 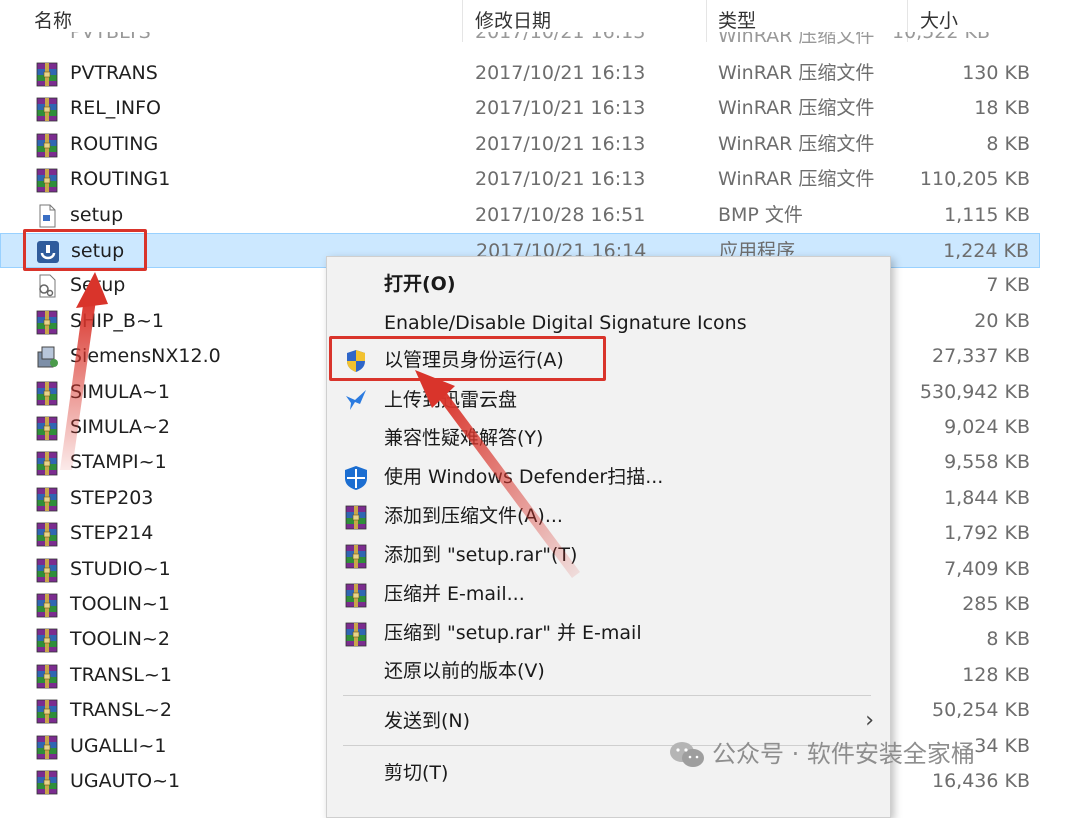 What do you see at coordinates (843, 754) in the screenshot?
I see `watermark-text: 公众号 · 软件安装全家桶` at bounding box center [843, 754].